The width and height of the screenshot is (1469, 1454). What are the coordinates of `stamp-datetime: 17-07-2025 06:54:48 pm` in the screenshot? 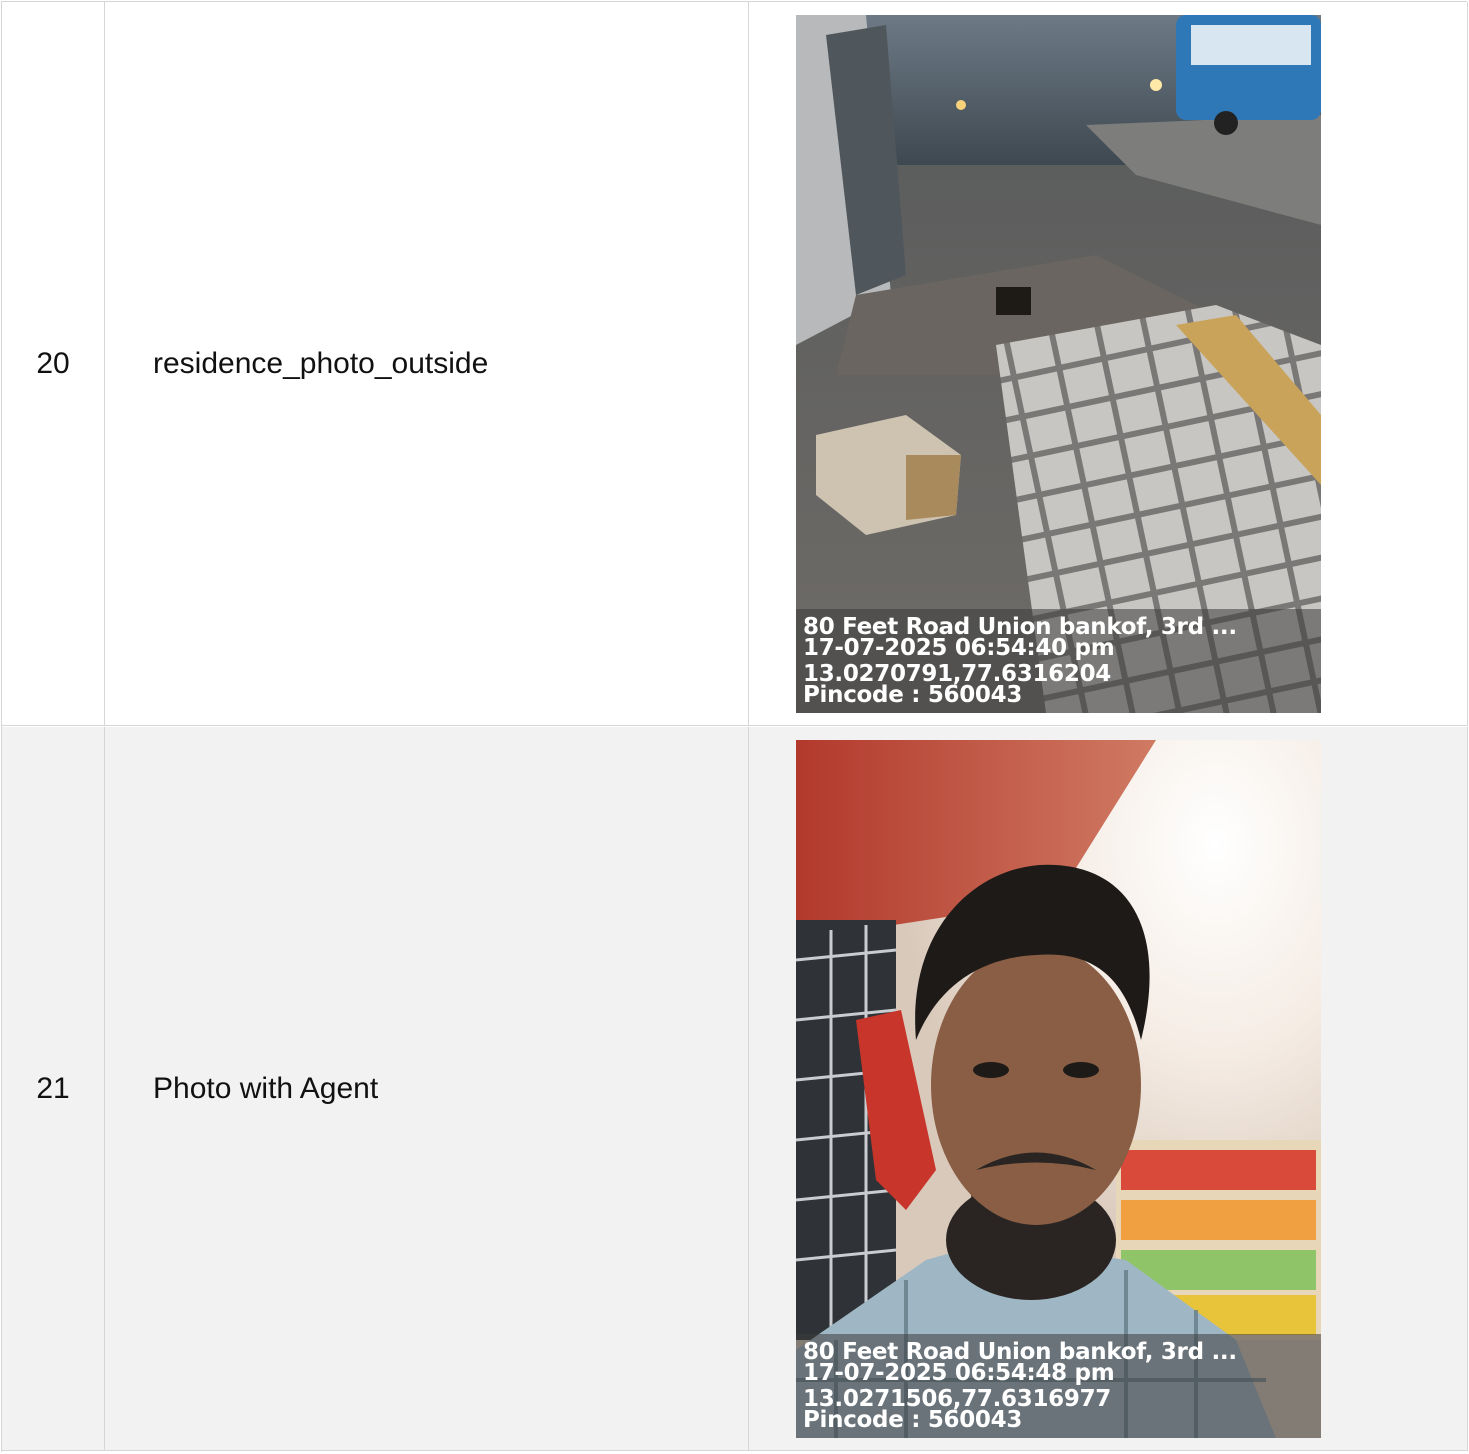 It's located at (959, 1372).